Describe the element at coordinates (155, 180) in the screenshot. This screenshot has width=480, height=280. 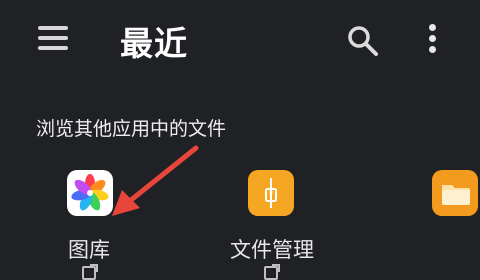
I see `annotation-arrow` at that location.